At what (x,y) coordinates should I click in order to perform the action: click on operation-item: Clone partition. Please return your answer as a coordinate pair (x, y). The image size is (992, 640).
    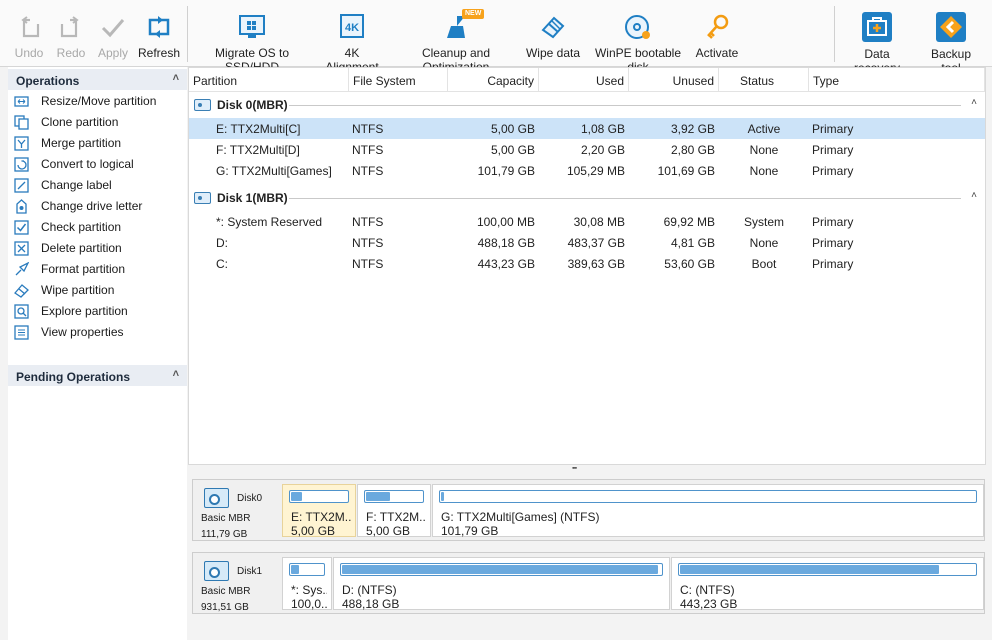
    Looking at the image, I should click on (97, 122).